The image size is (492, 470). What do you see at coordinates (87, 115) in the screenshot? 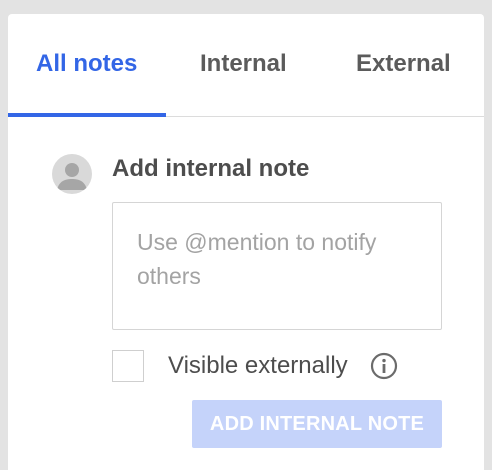
I see `active-tab-indicator` at bounding box center [87, 115].